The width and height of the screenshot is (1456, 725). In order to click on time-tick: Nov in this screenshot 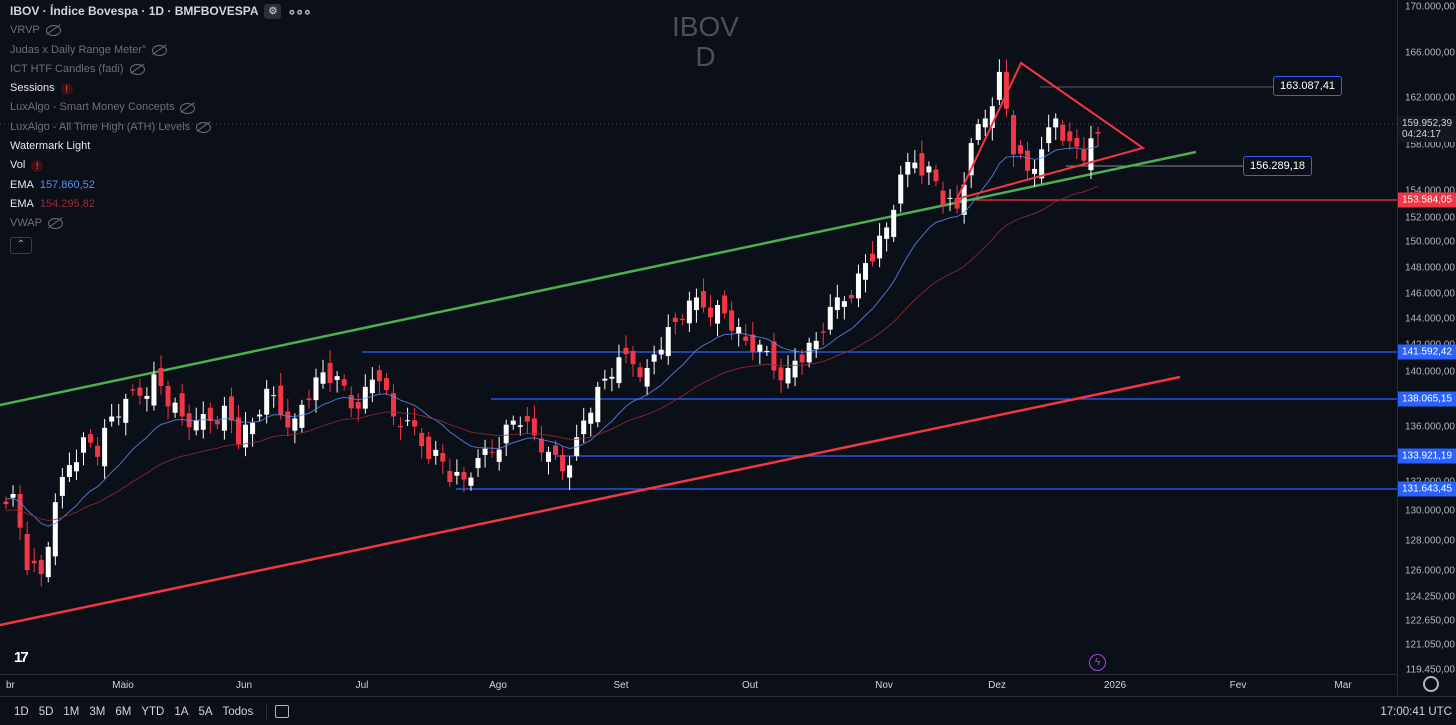, I will do `click(884, 685)`.